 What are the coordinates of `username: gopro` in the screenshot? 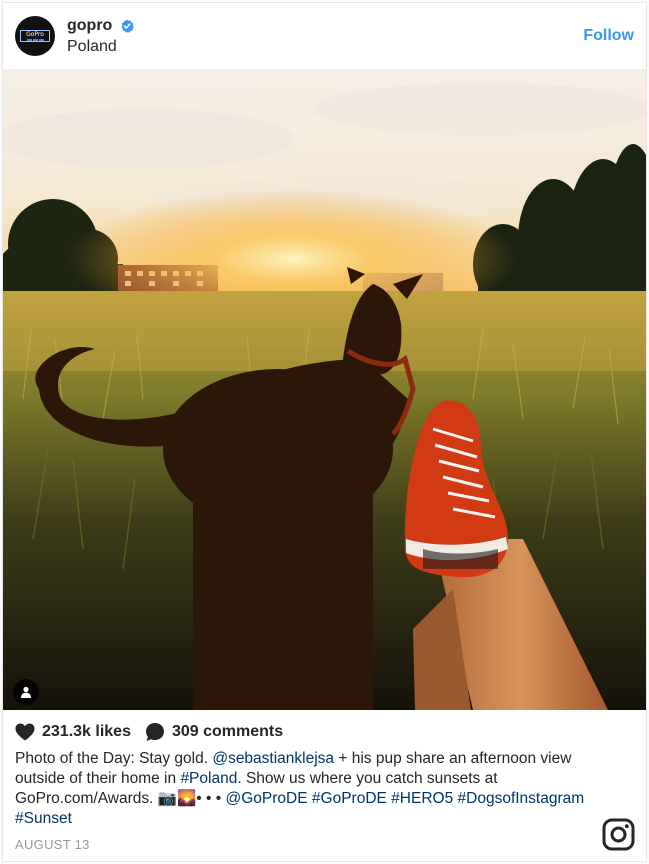 It's located at (89, 26).